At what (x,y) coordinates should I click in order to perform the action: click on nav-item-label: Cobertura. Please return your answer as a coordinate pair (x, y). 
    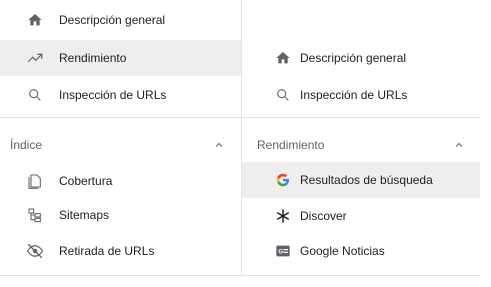
    Looking at the image, I should click on (86, 181).